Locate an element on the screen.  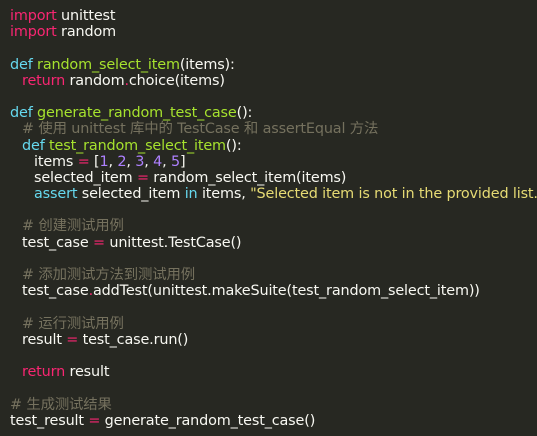
keyword: in is located at coordinates (191, 194).